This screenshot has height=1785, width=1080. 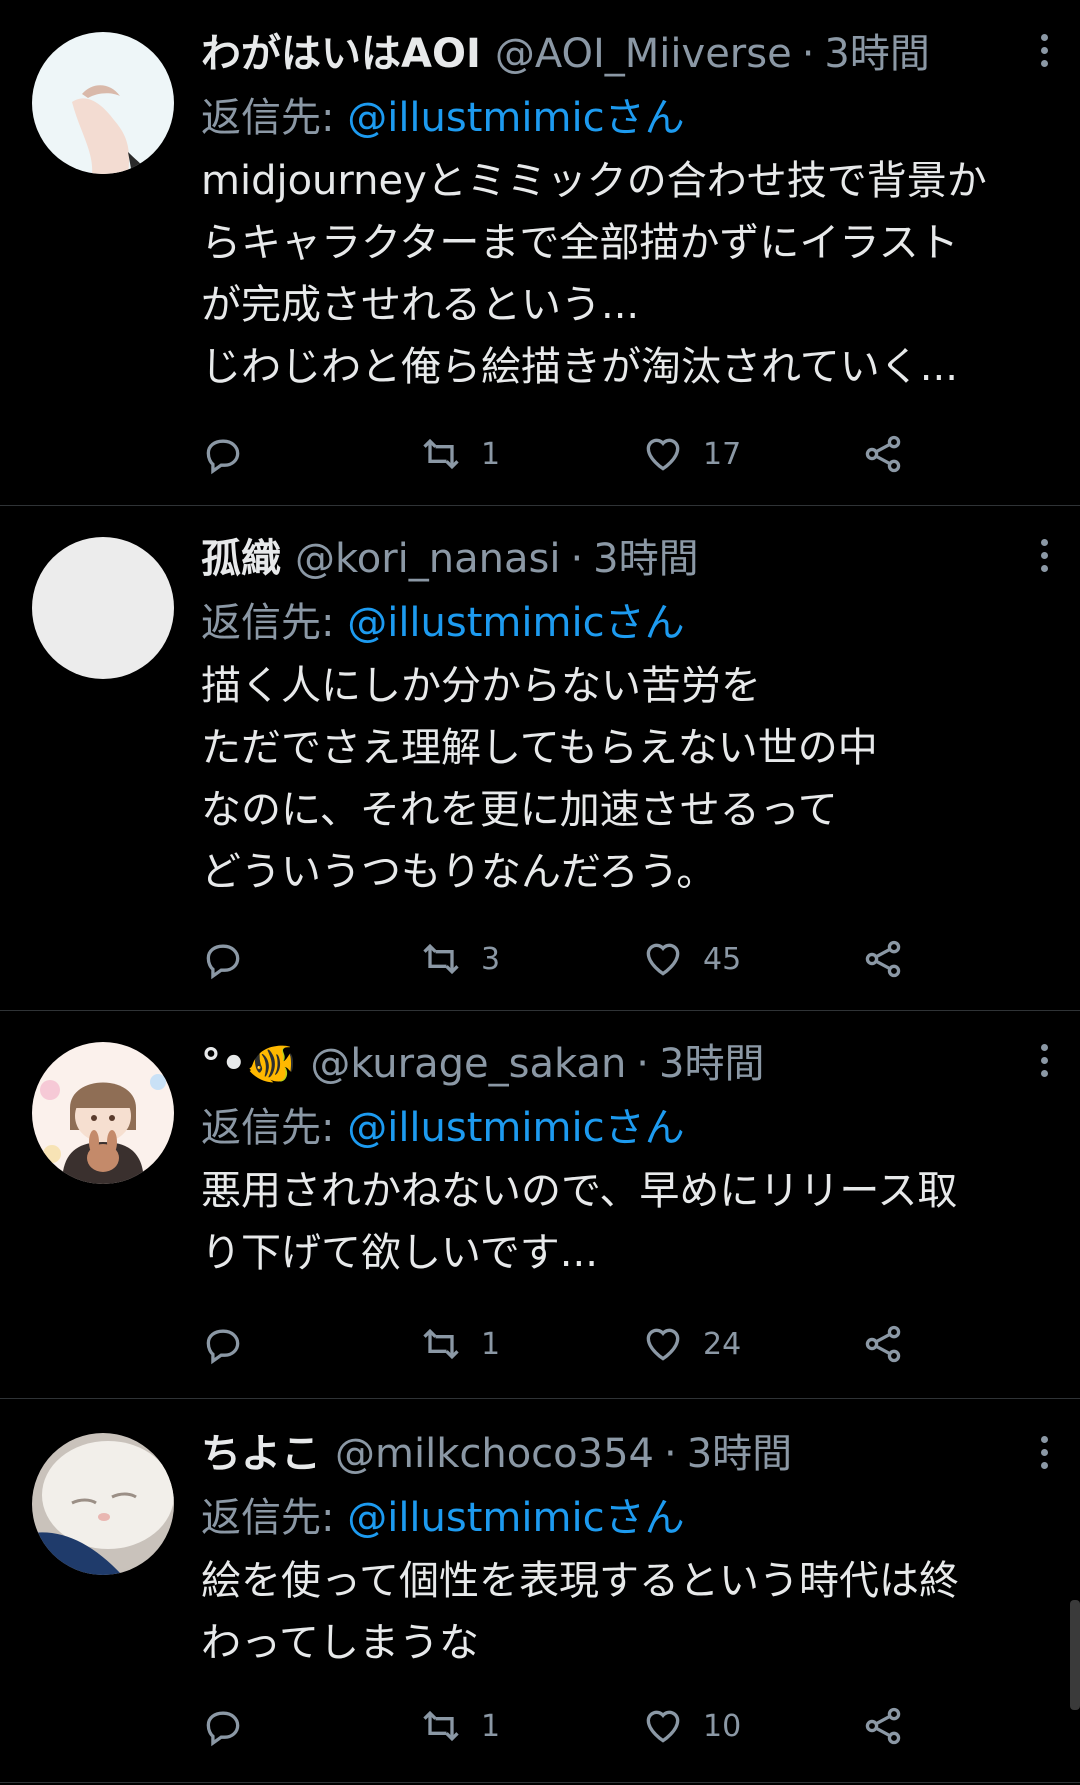 I want to click on tweet-header: 孤織 @kori_nanasi · 3時間, so click(x=628, y=559).